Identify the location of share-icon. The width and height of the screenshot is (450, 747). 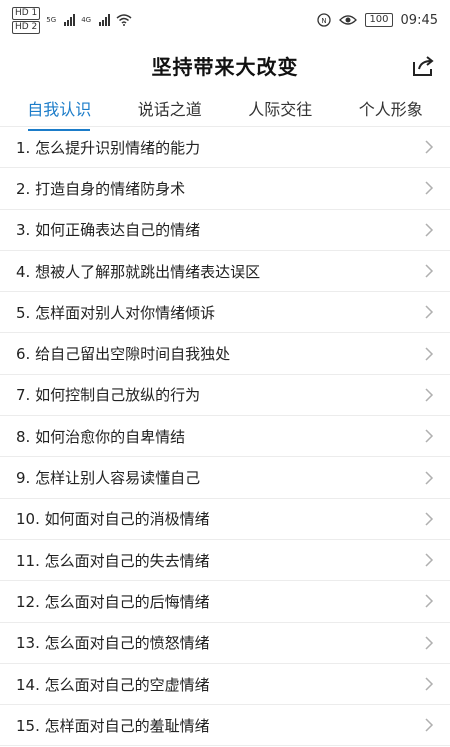
(423, 66).